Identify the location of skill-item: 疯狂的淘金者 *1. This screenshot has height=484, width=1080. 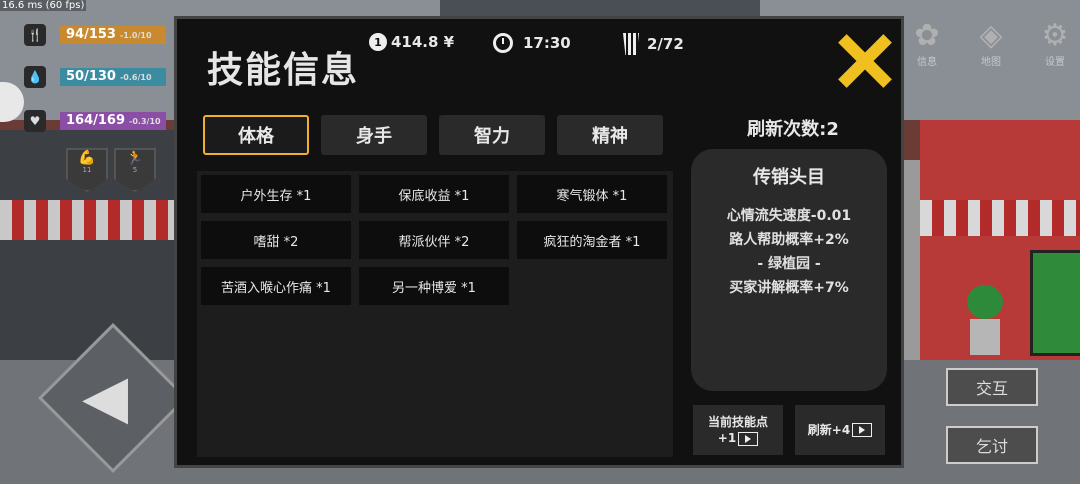
(592, 240).